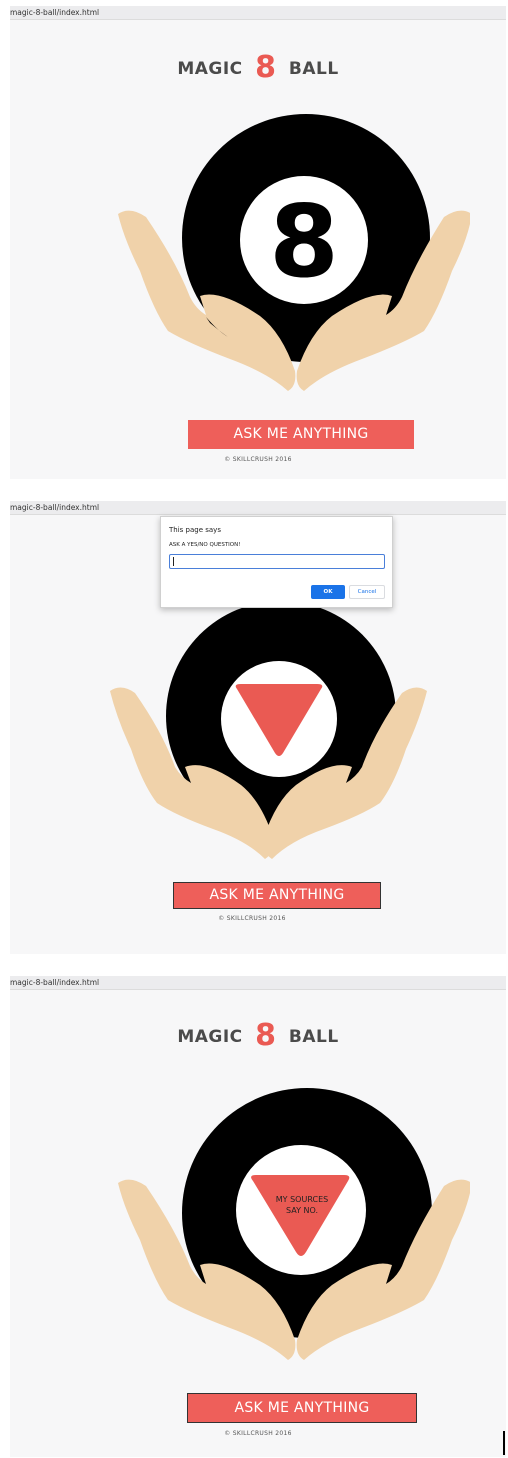  I want to click on text-caret, so click(173, 561).